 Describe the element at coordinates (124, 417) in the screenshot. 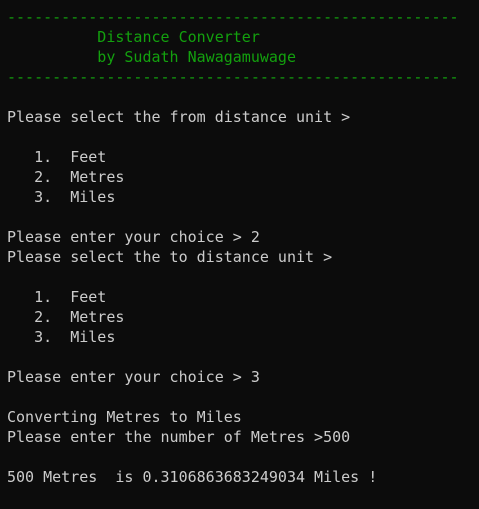

I see `converting-message: Converting Metres to Miles` at that location.